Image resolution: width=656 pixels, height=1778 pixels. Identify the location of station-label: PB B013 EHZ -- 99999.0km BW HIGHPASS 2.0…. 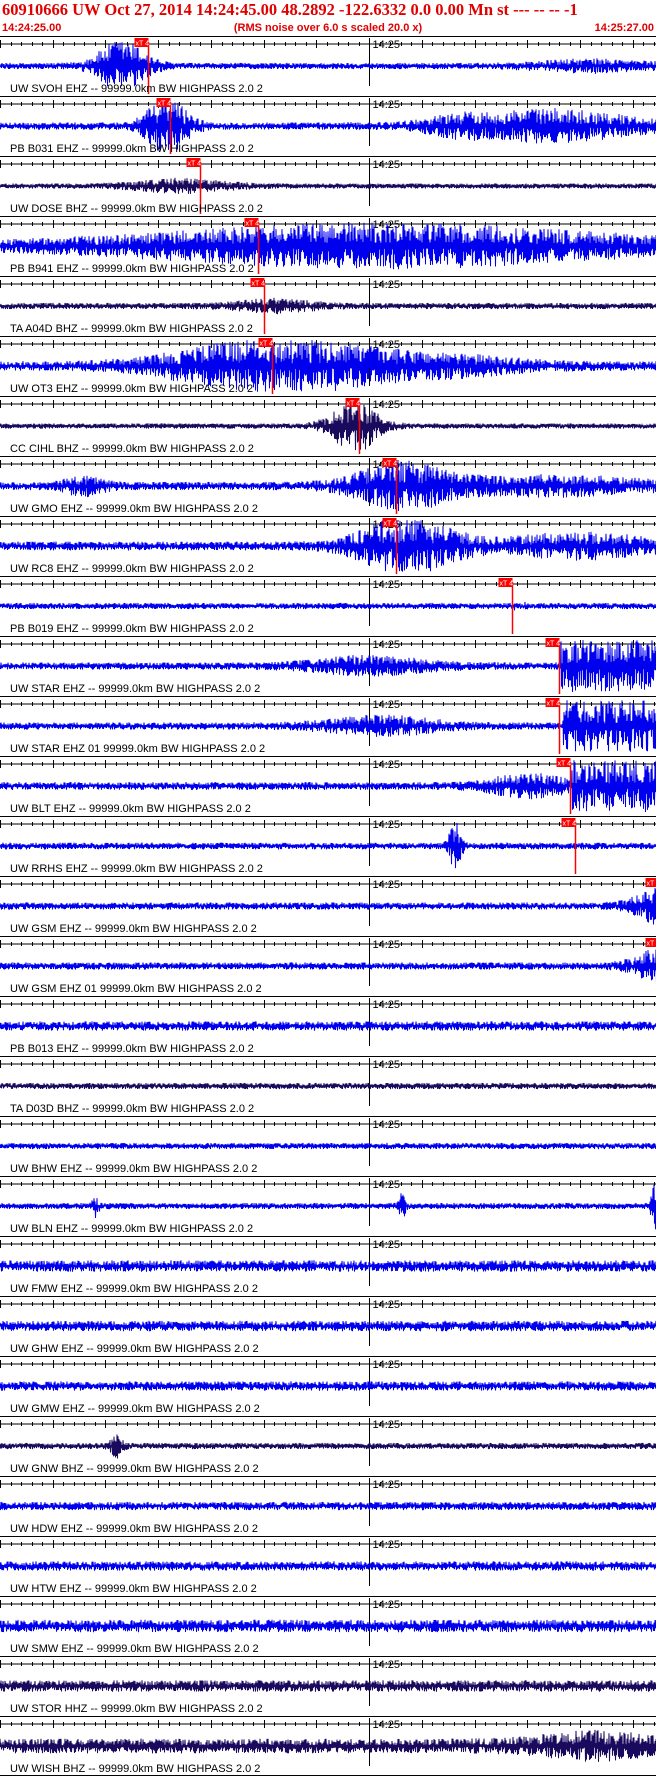
(132, 1049).